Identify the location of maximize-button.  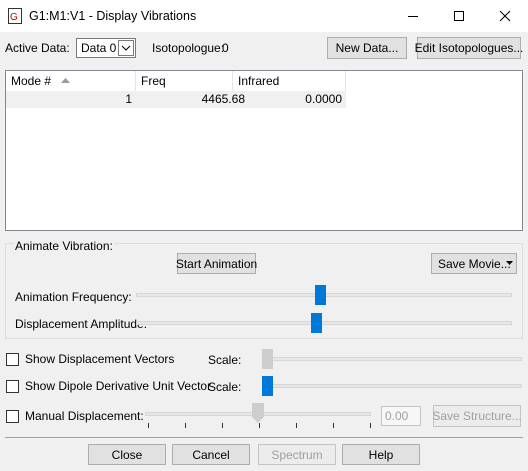
(459, 16).